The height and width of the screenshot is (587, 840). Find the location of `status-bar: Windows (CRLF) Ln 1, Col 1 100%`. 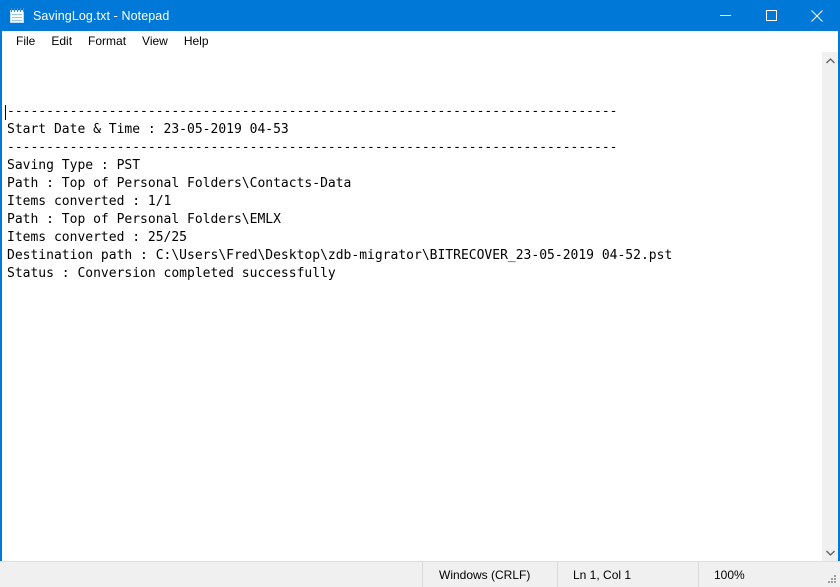

status-bar: Windows (CRLF) Ln 1, Col 1 100% is located at coordinates (420, 574).